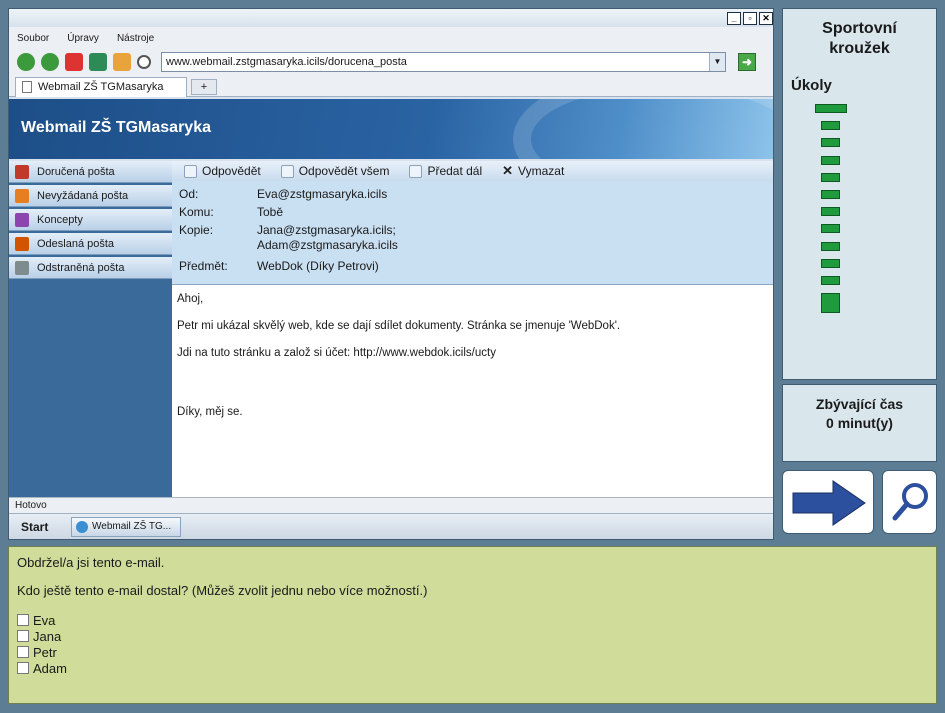 This screenshot has height=713, width=945. I want to click on email-signoff: Díky, měj se., so click(210, 412).